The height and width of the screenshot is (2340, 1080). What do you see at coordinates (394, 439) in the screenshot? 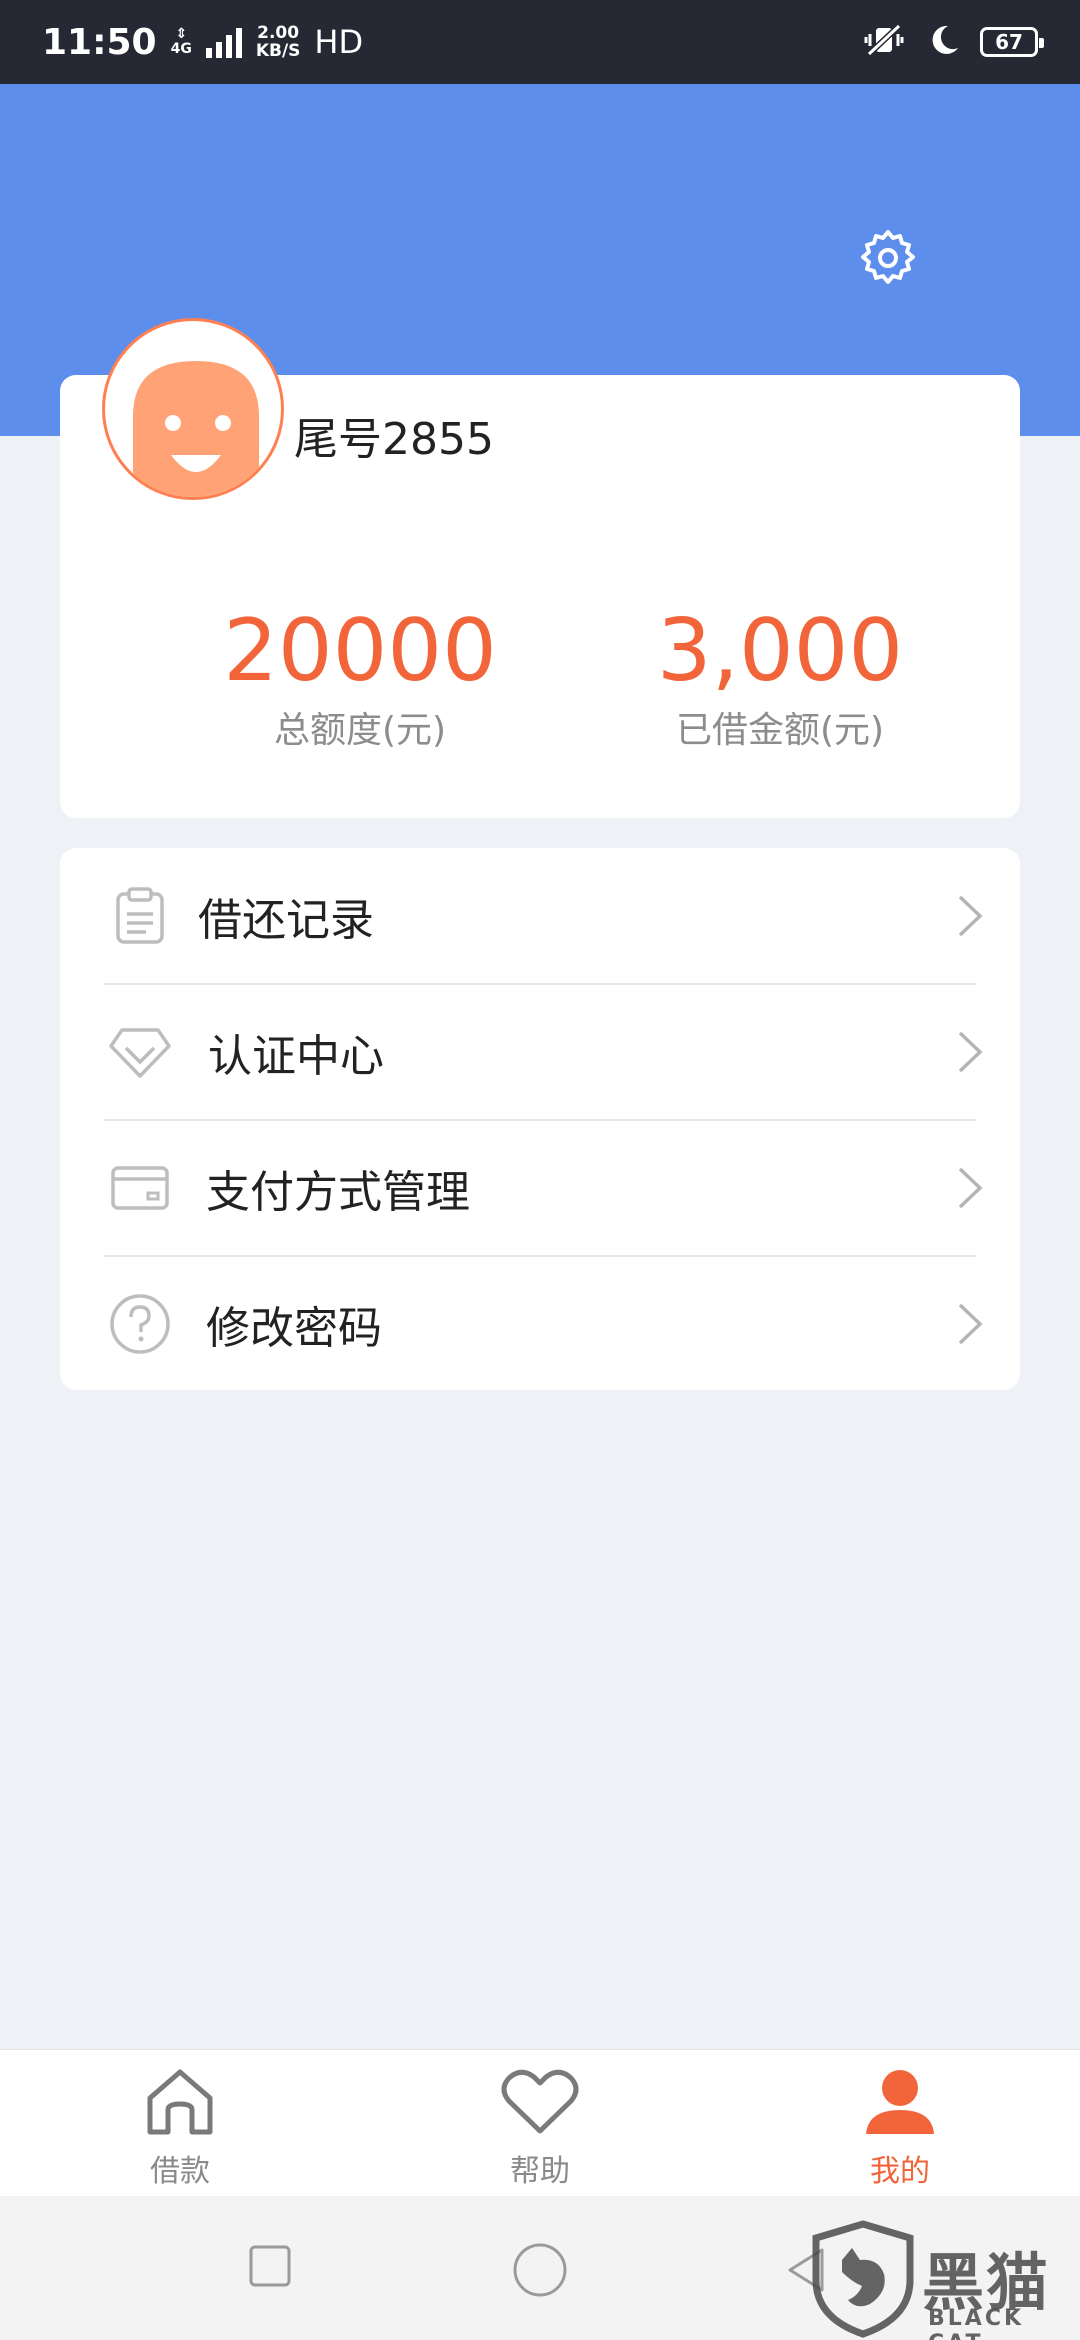
I see `username: 尾号2855` at bounding box center [394, 439].